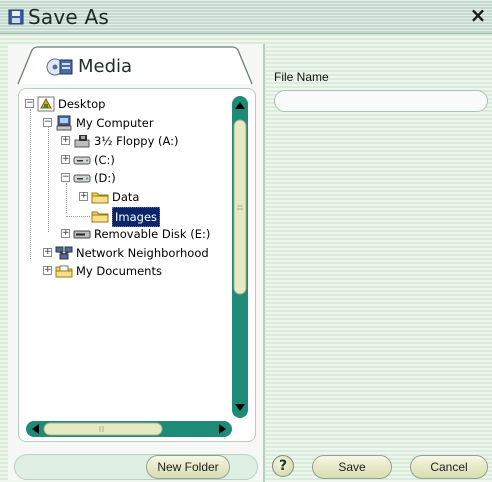 This screenshot has width=492, height=482. I want to click on tree-item-label: My Computer, so click(115, 122).